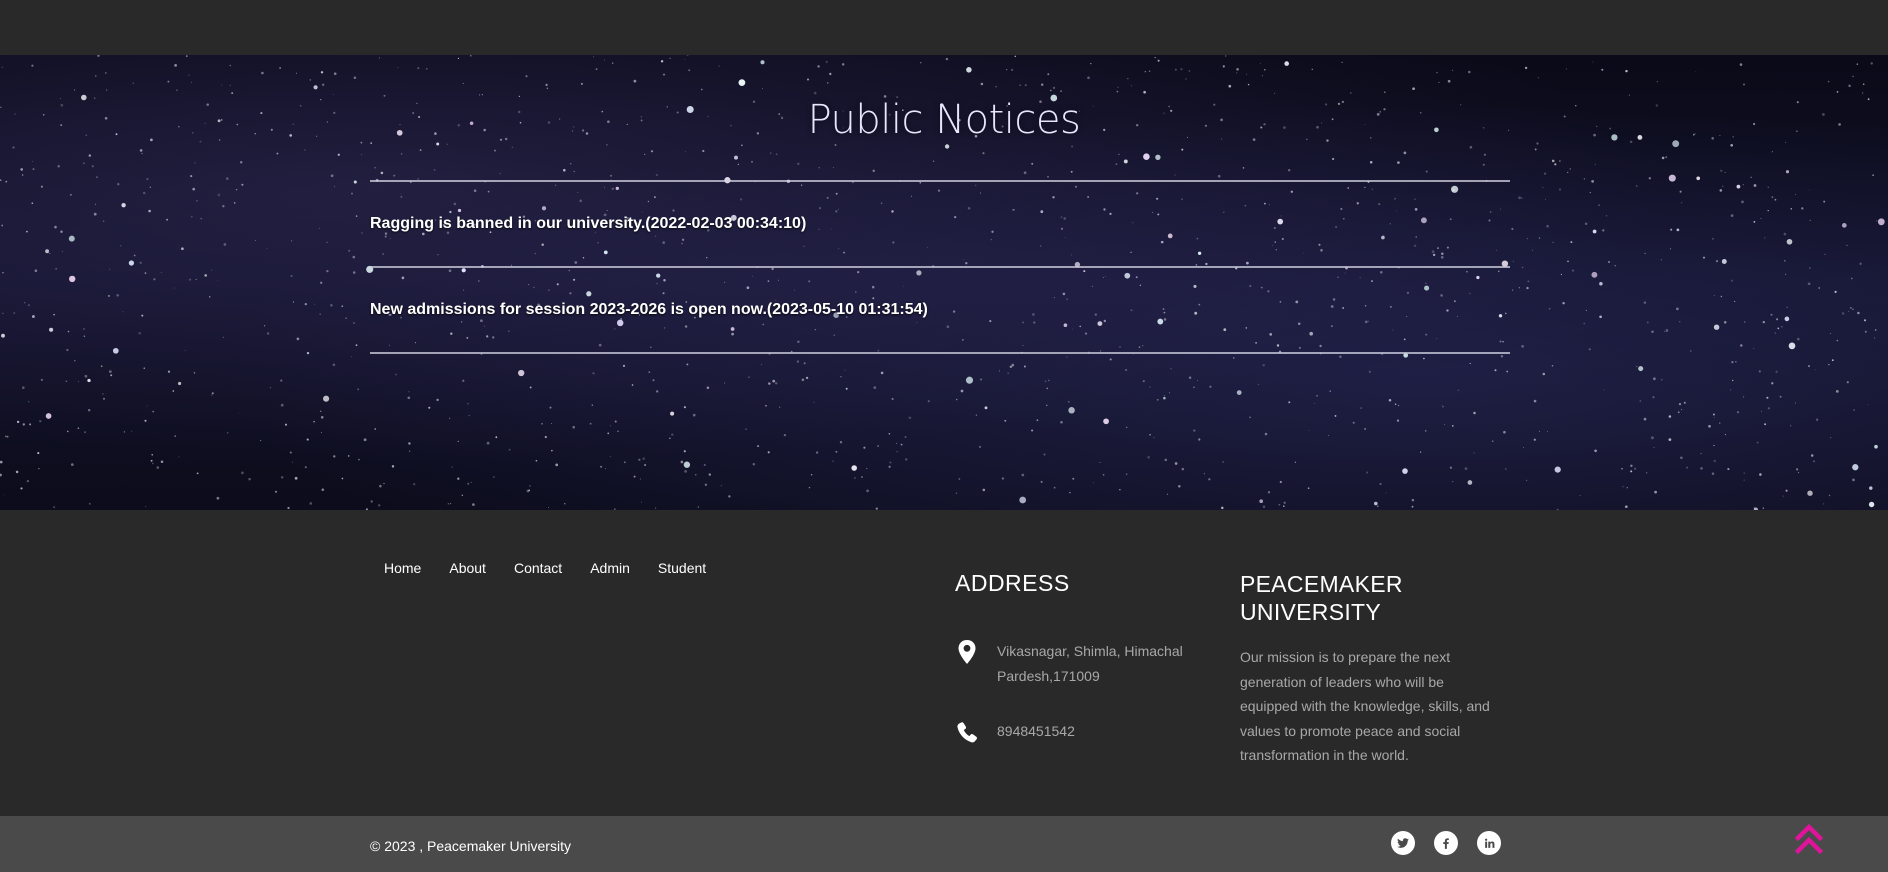 Image resolution: width=1888 pixels, height=872 pixels. I want to click on double-chevron-up-icon, so click(1809, 839).